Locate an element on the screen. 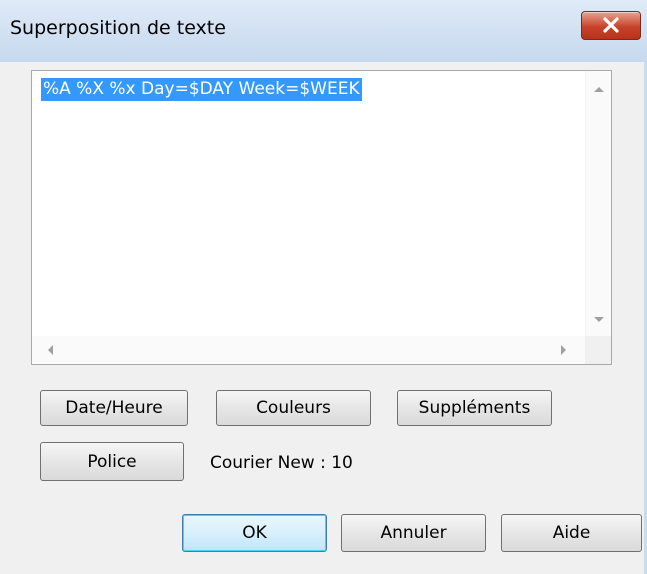 This screenshot has width=647, height=574. title-bar: Superposition de texte is located at coordinates (323, 31).